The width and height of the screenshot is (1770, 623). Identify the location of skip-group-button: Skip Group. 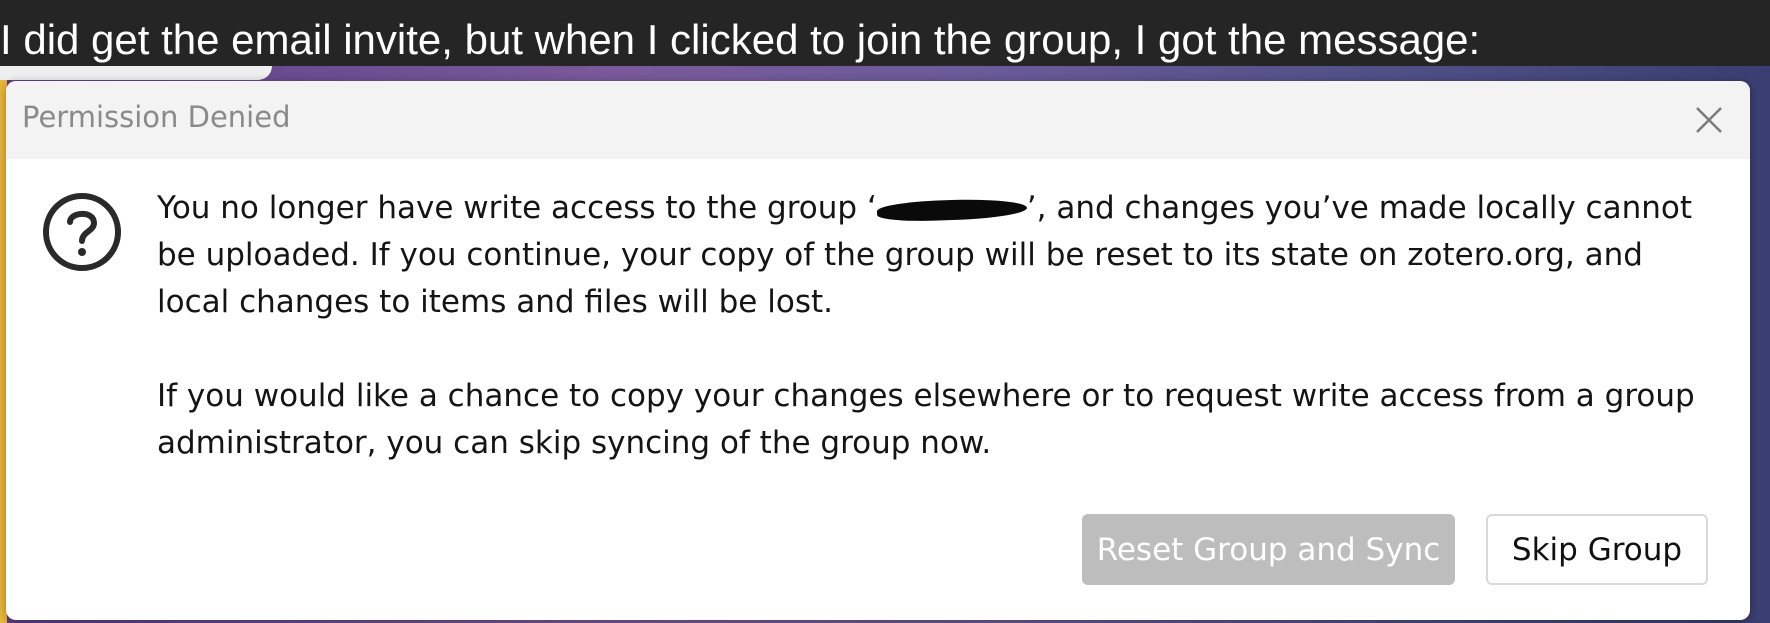
(1597, 549).